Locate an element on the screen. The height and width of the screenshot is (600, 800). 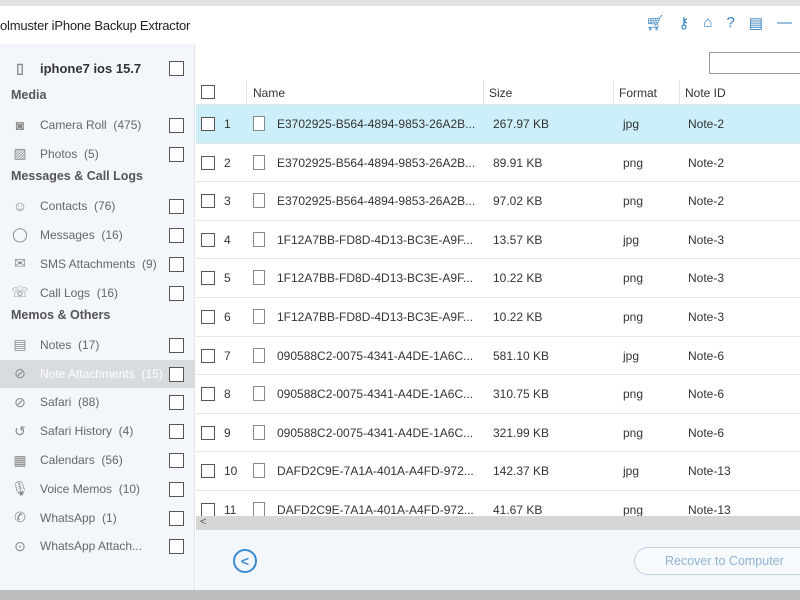
device-row: ▯ iphone7 ios 15.7 is located at coordinates (97, 68).